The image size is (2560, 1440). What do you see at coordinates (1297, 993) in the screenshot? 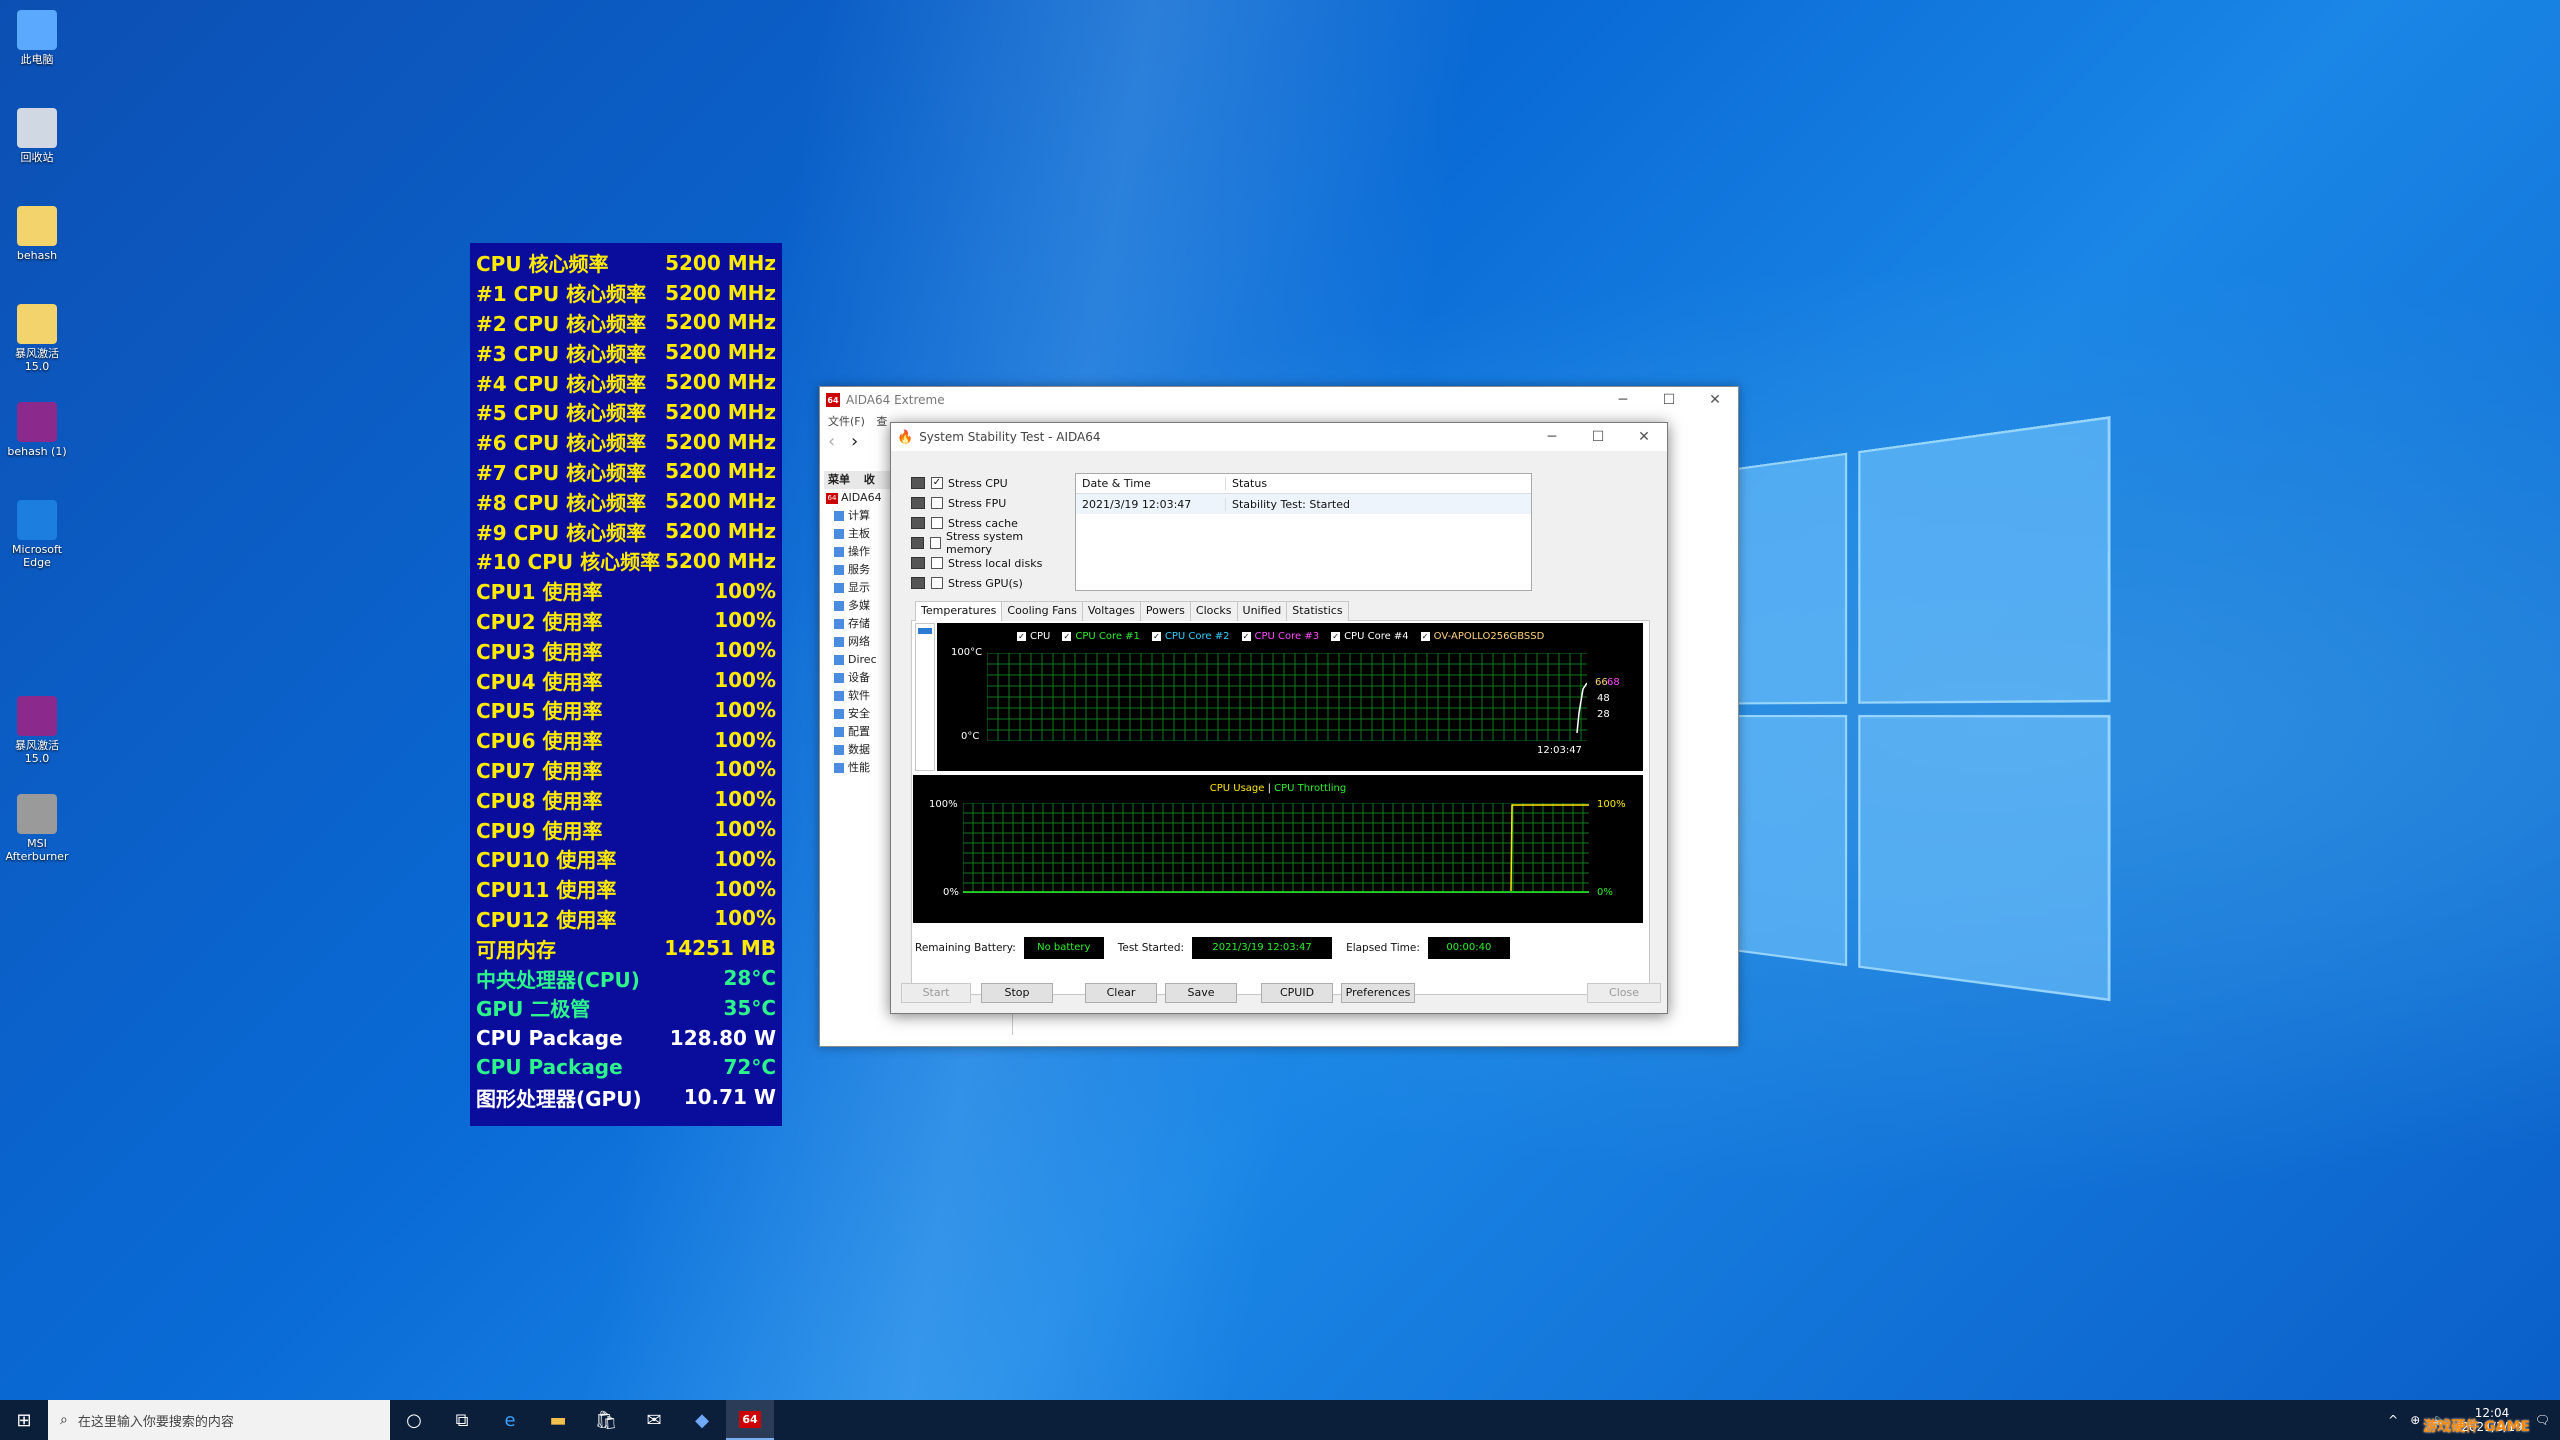
I see `cpuid-button: CPUID` at bounding box center [1297, 993].